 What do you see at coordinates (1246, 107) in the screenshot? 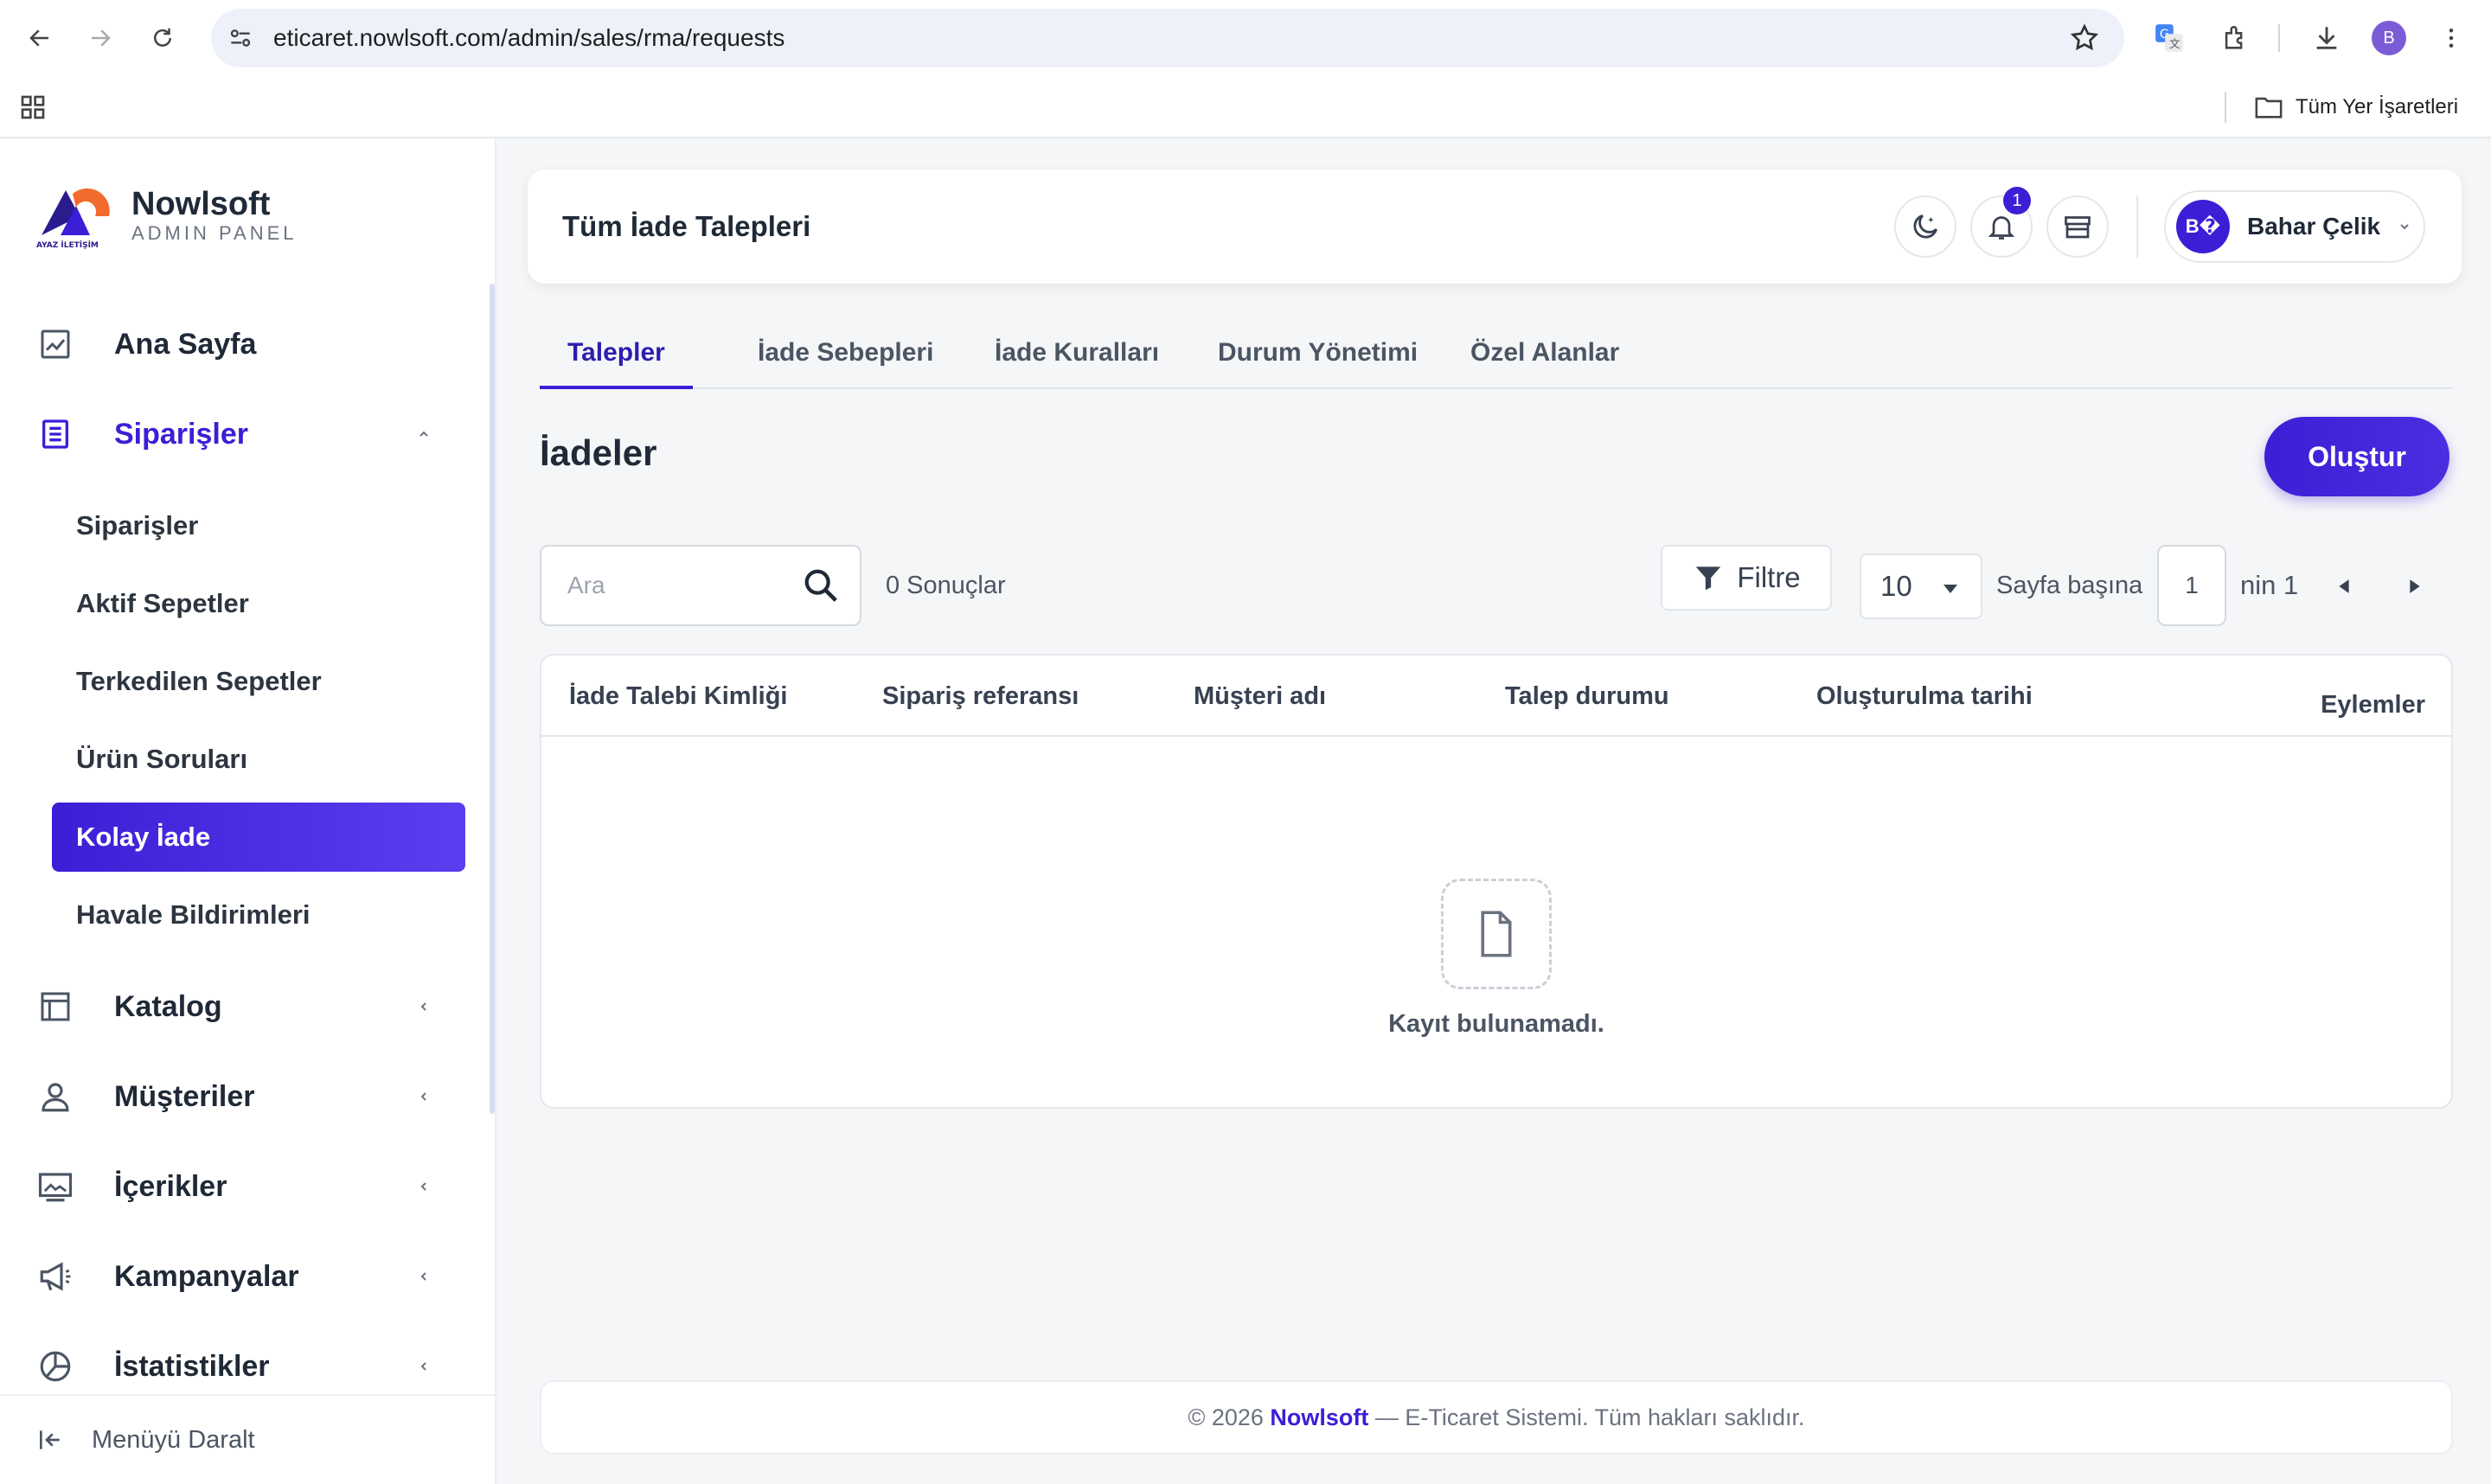
I see `bookmarks-bar: Tüm Yer İşaretleri` at bounding box center [1246, 107].